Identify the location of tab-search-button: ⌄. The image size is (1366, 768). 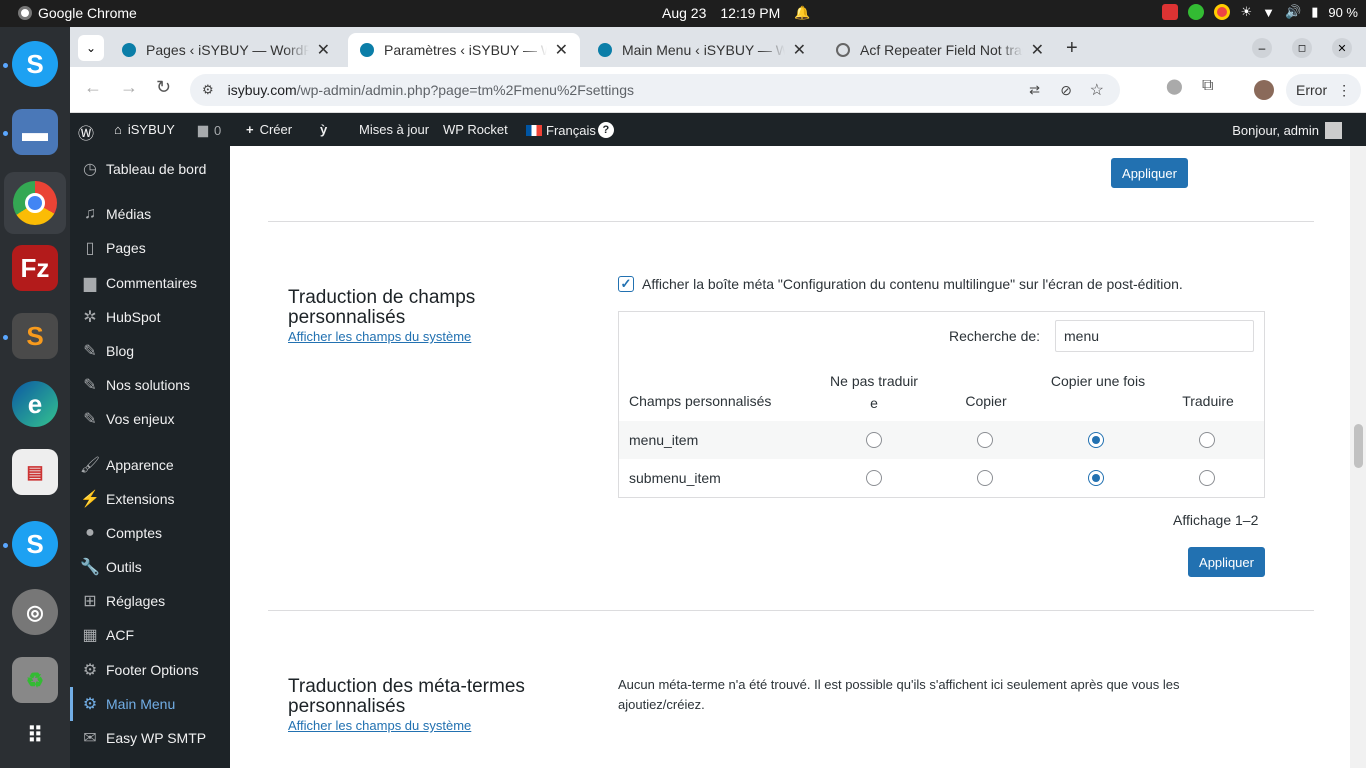
(91, 48).